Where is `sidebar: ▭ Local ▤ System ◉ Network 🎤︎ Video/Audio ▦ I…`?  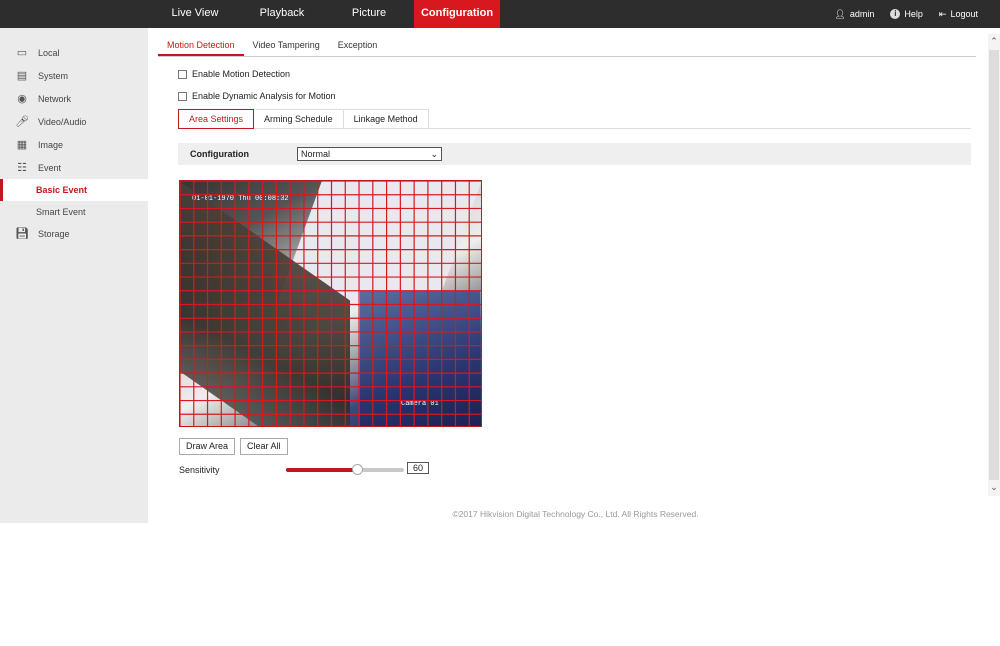
sidebar: ▭ Local ▤ System ◉ Network 🎤︎ Video/Audio ▦ I… is located at coordinates (74, 275).